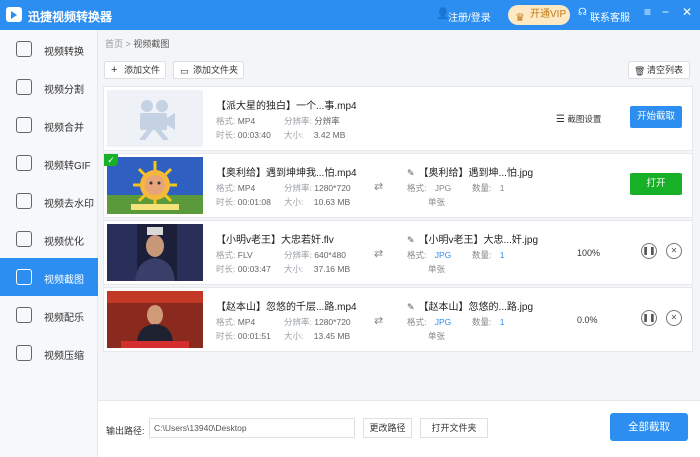  What do you see at coordinates (226, 135) in the screenshot?
I see `duration-label: 时长:` at bounding box center [226, 135].